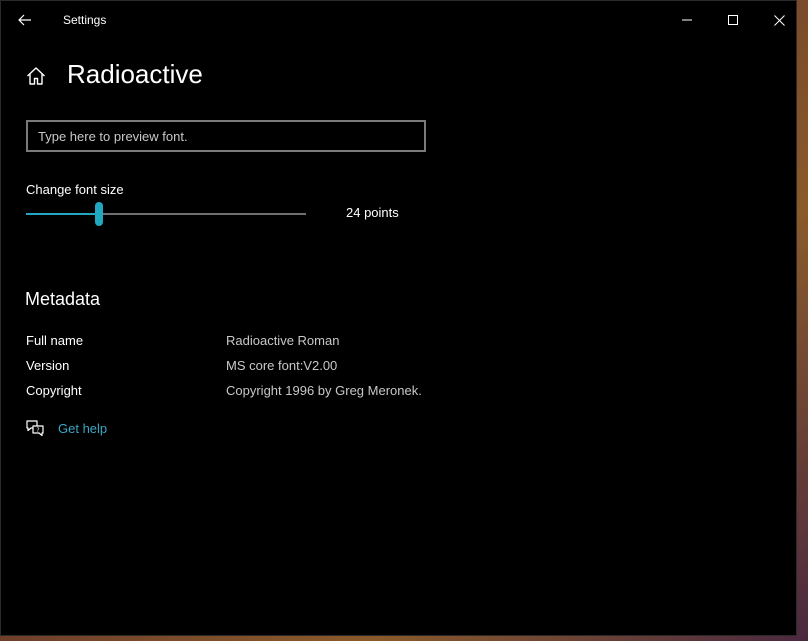 The width and height of the screenshot is (808, 641). I want to click on title-bar: Settings, so click(398, 20).